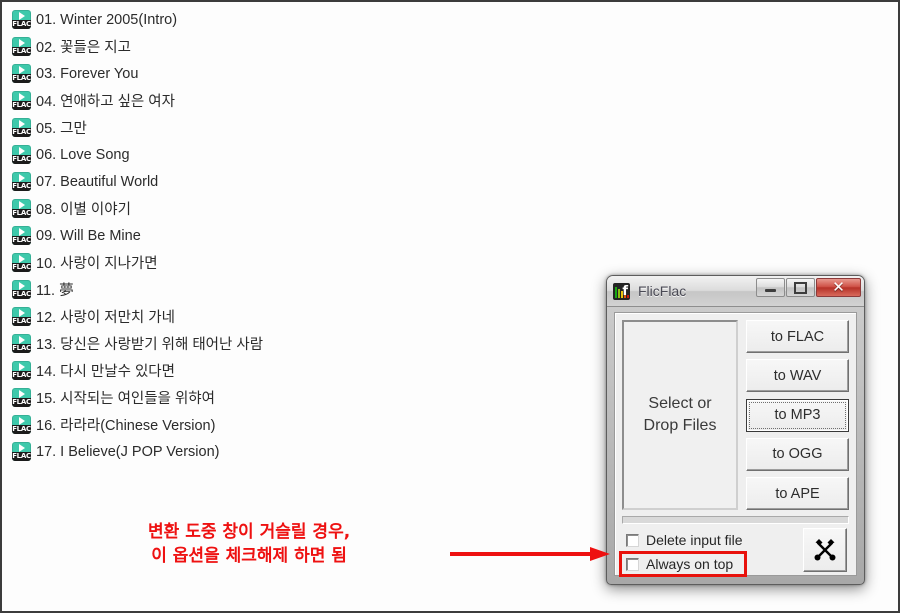  Describe the element at coordinates (292, 181) in the screenshot. I see `list-item: FLAC 07. Beautiful World` at that location.